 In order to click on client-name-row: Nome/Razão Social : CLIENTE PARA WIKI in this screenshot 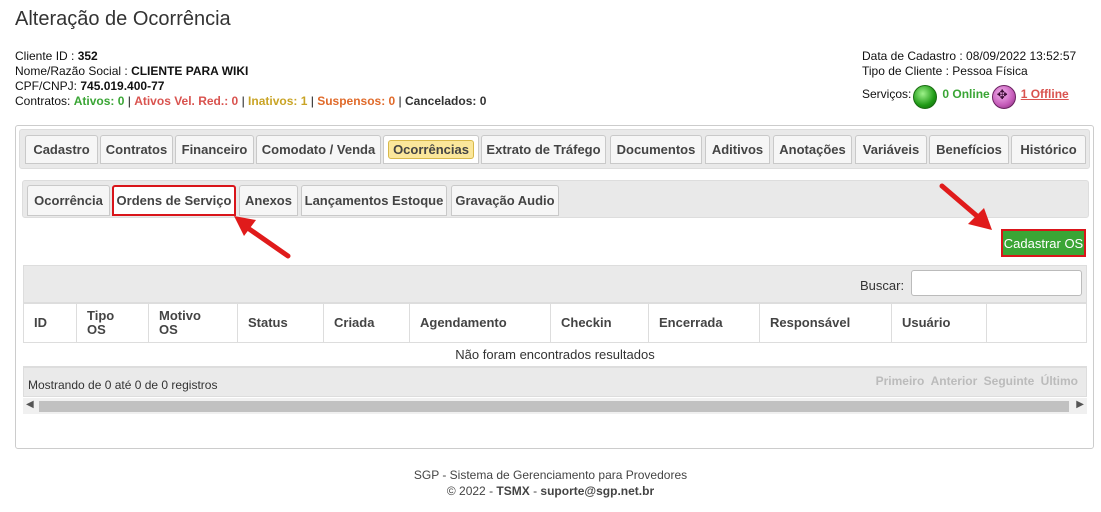, I will do `click(132, 71)`.